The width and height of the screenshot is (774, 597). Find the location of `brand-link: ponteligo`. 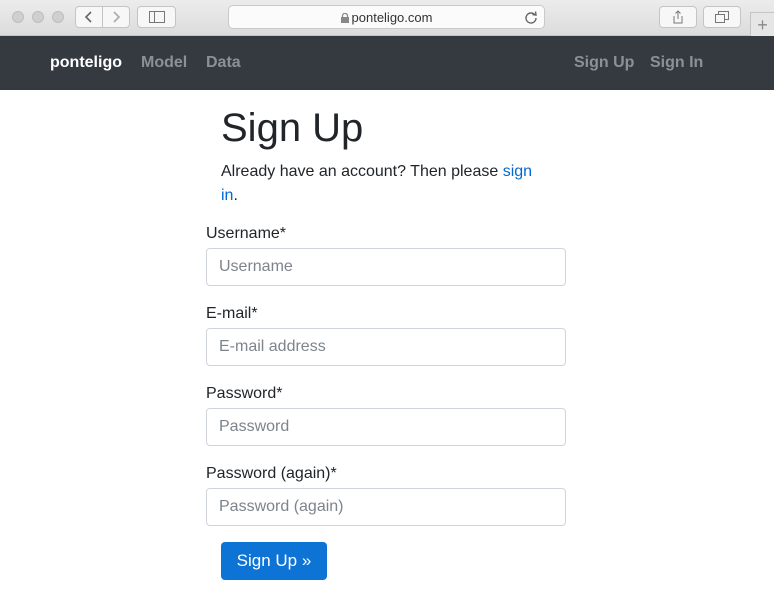

brand-link: ponteligo is located at coordinates (86, 63).